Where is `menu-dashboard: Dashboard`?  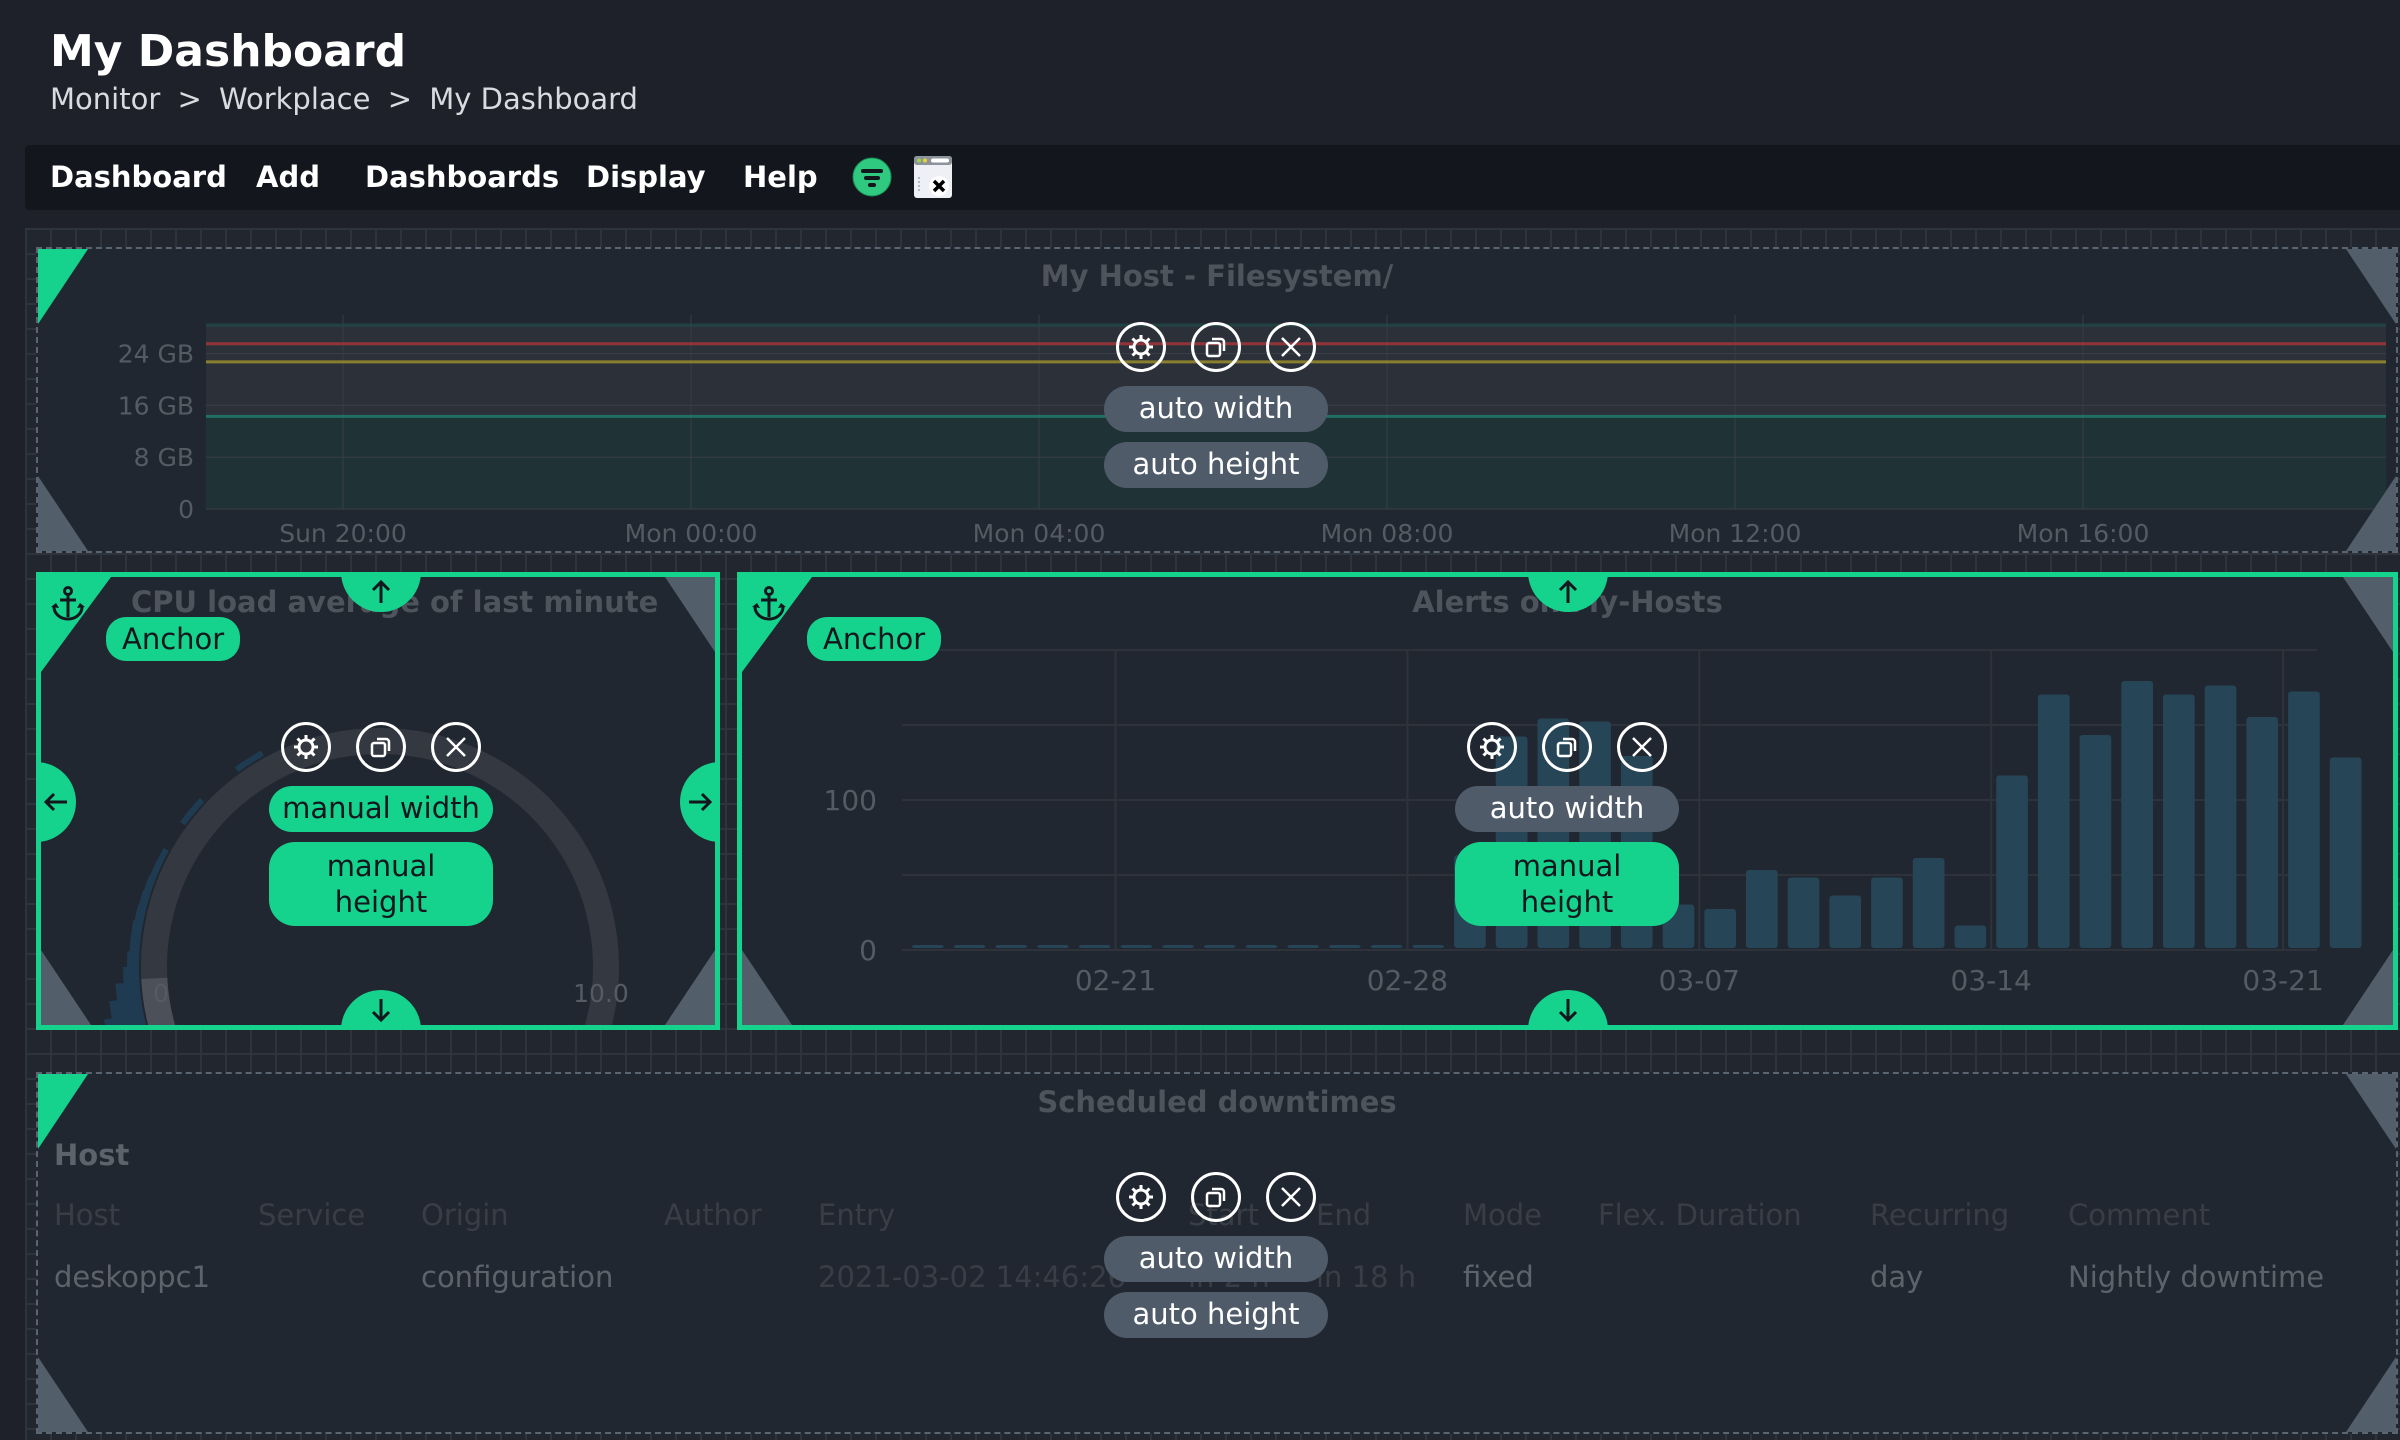
menu-dashboard: Dashboard is located at coordinates (138, 177).